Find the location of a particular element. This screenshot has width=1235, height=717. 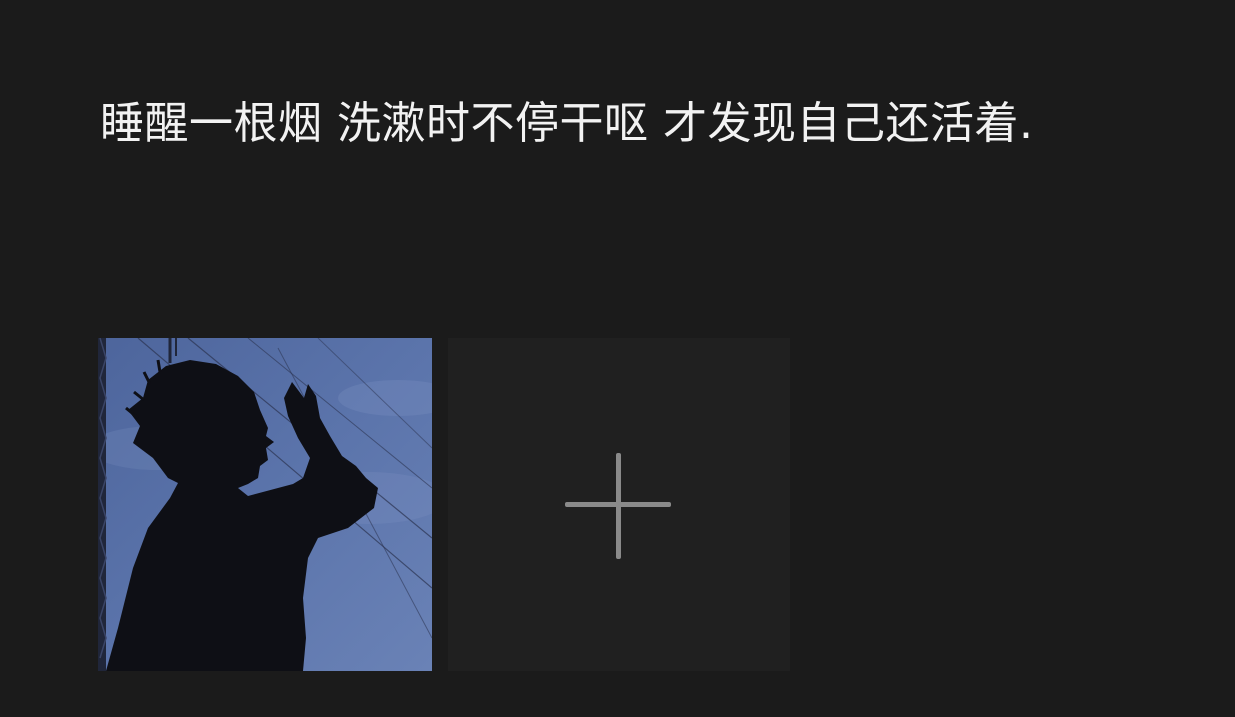

add-image-button is located at coordinates (619, 504).